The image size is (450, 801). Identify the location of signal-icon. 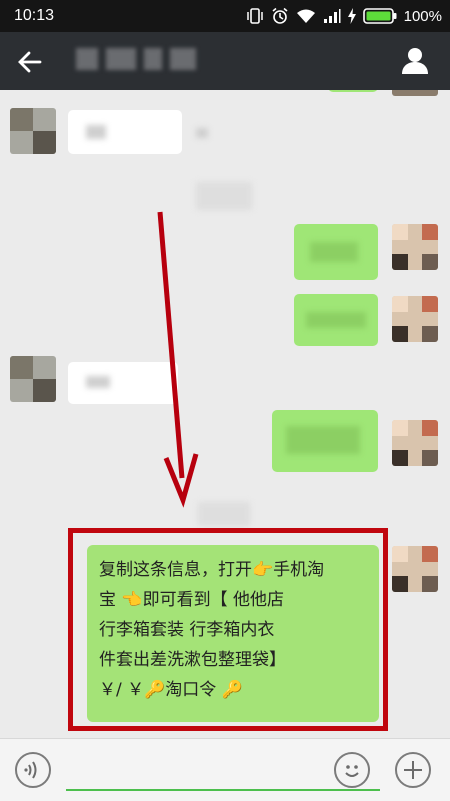
(332, 16).